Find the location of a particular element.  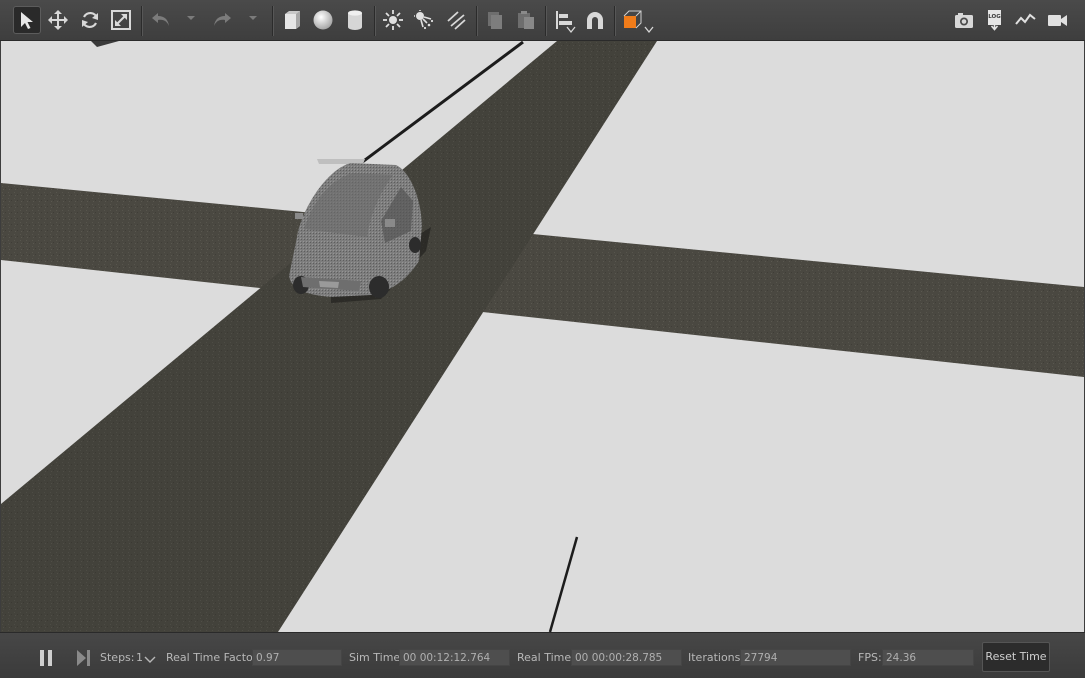

sim-time-field: 00 00:12:12.764 is located at coordinates (454, 657).